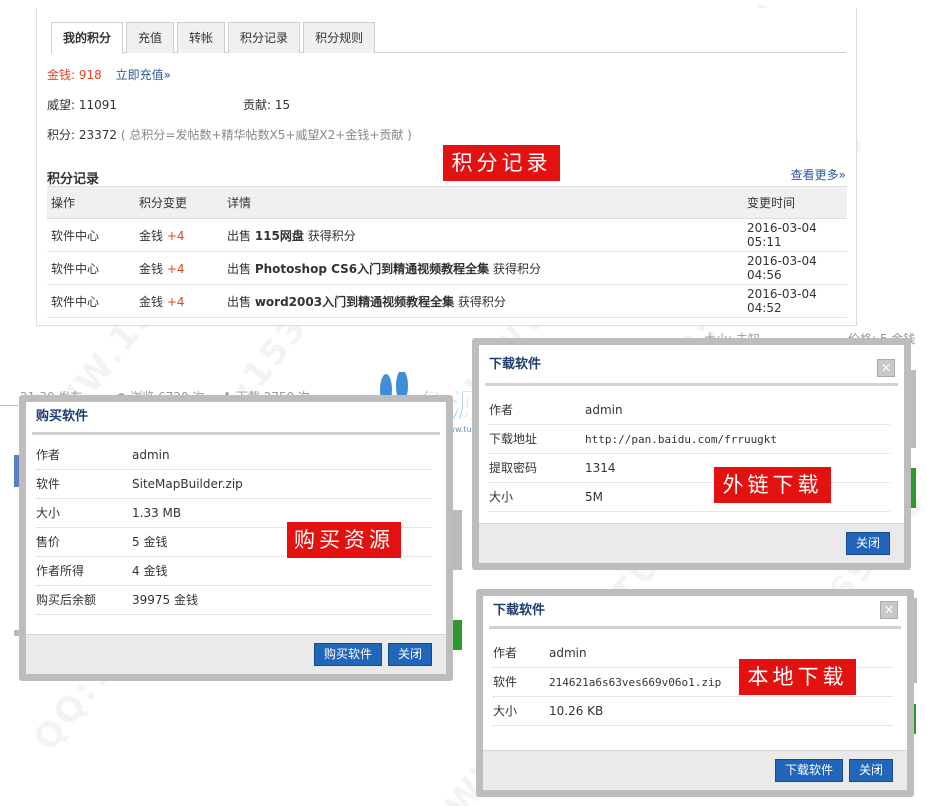 Image resolution: width=927 pixels, height=806 pixels. What do you see at coordinates (87, 38) in the screenshot?
I see `tab-my-credits: 我的积分` at bounding box center [87, 38].